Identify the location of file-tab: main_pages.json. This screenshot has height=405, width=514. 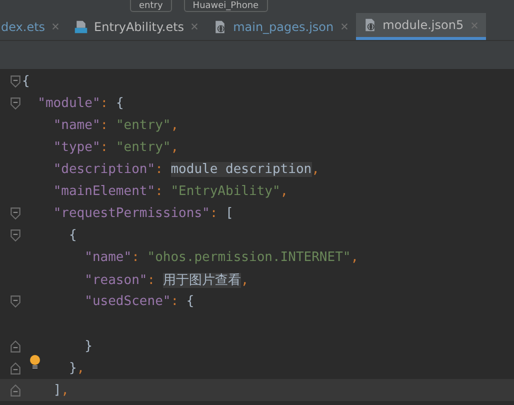
(281, 26).